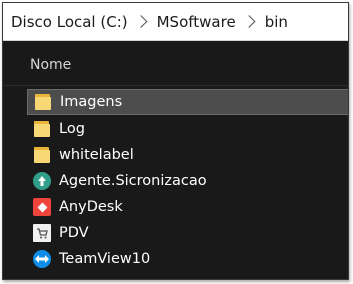 The image size is (353, 284). What do you see at coordinates (175, 85) in the screenshot?
I see `header-divider` at bounding box center [175, 85].